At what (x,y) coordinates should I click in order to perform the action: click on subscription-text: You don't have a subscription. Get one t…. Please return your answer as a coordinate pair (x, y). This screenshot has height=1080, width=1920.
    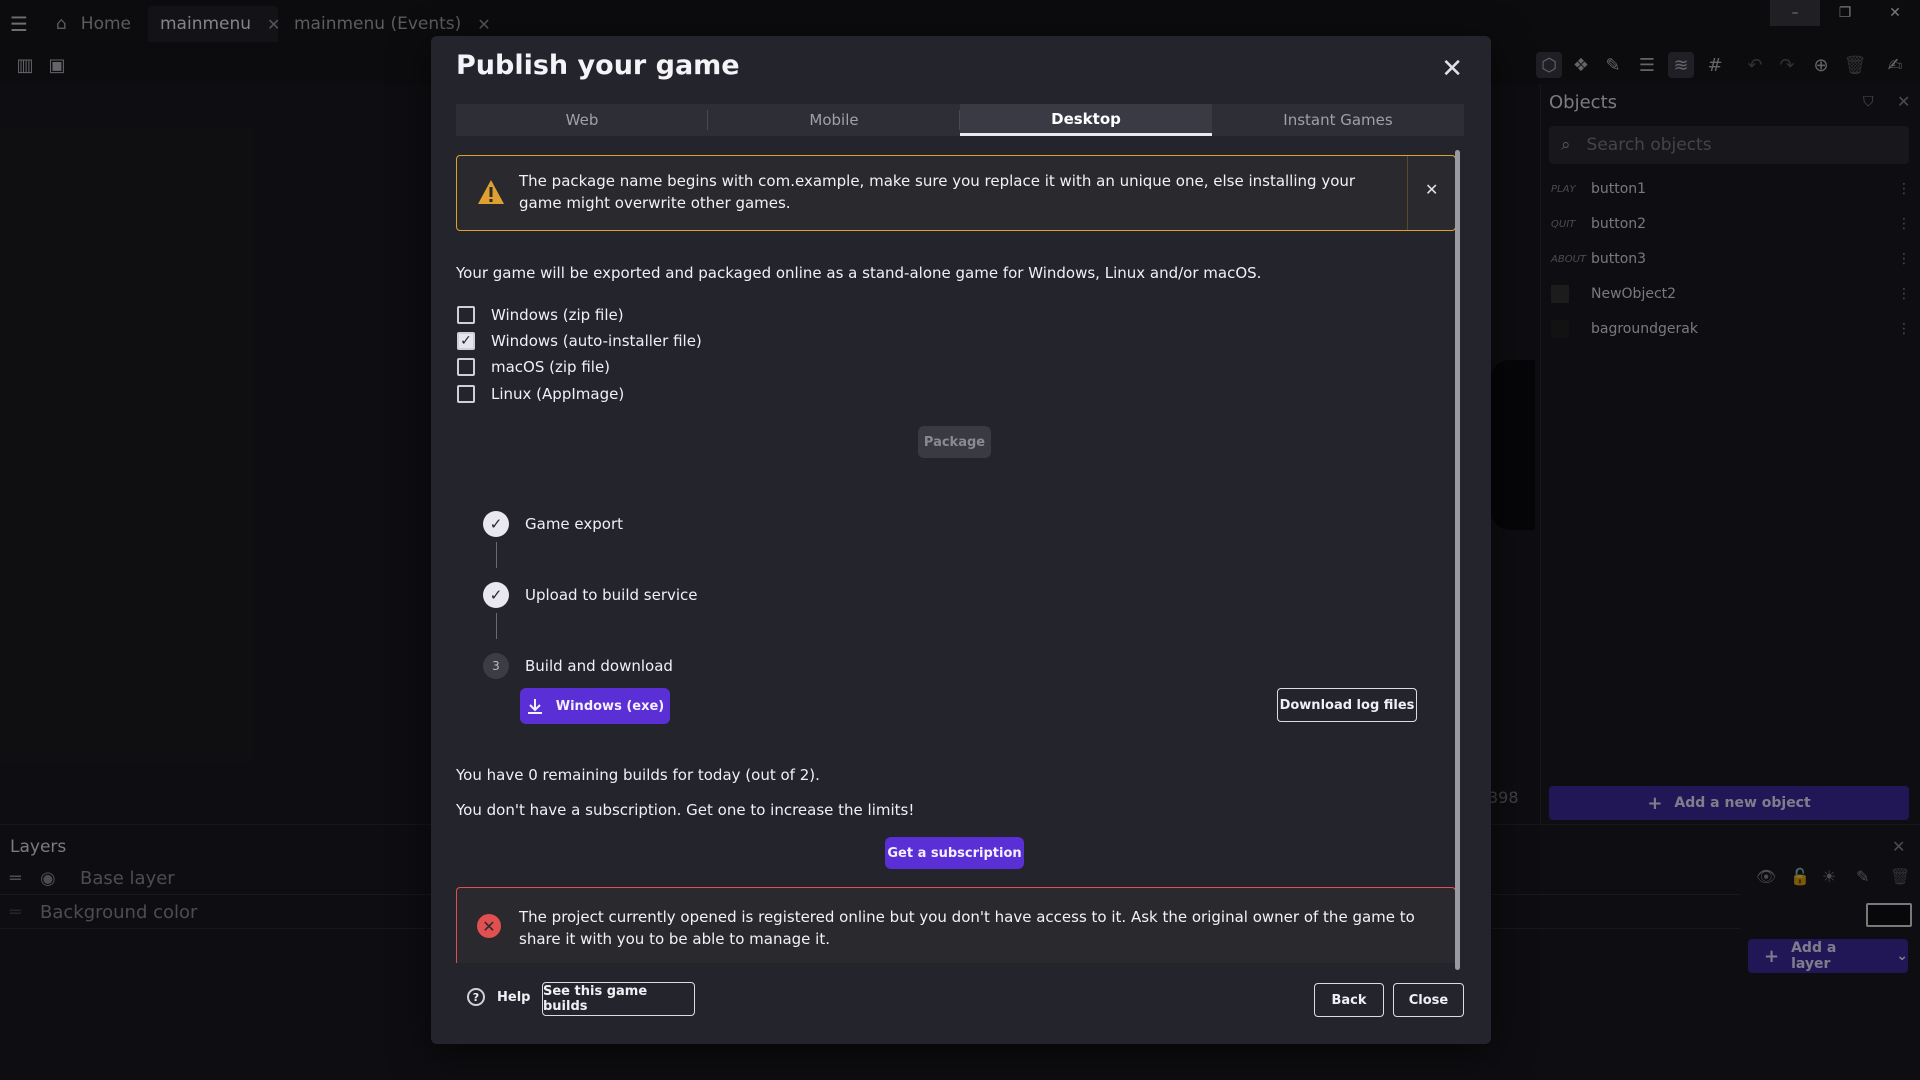
    Looking at the image, I should click on (685, 810).